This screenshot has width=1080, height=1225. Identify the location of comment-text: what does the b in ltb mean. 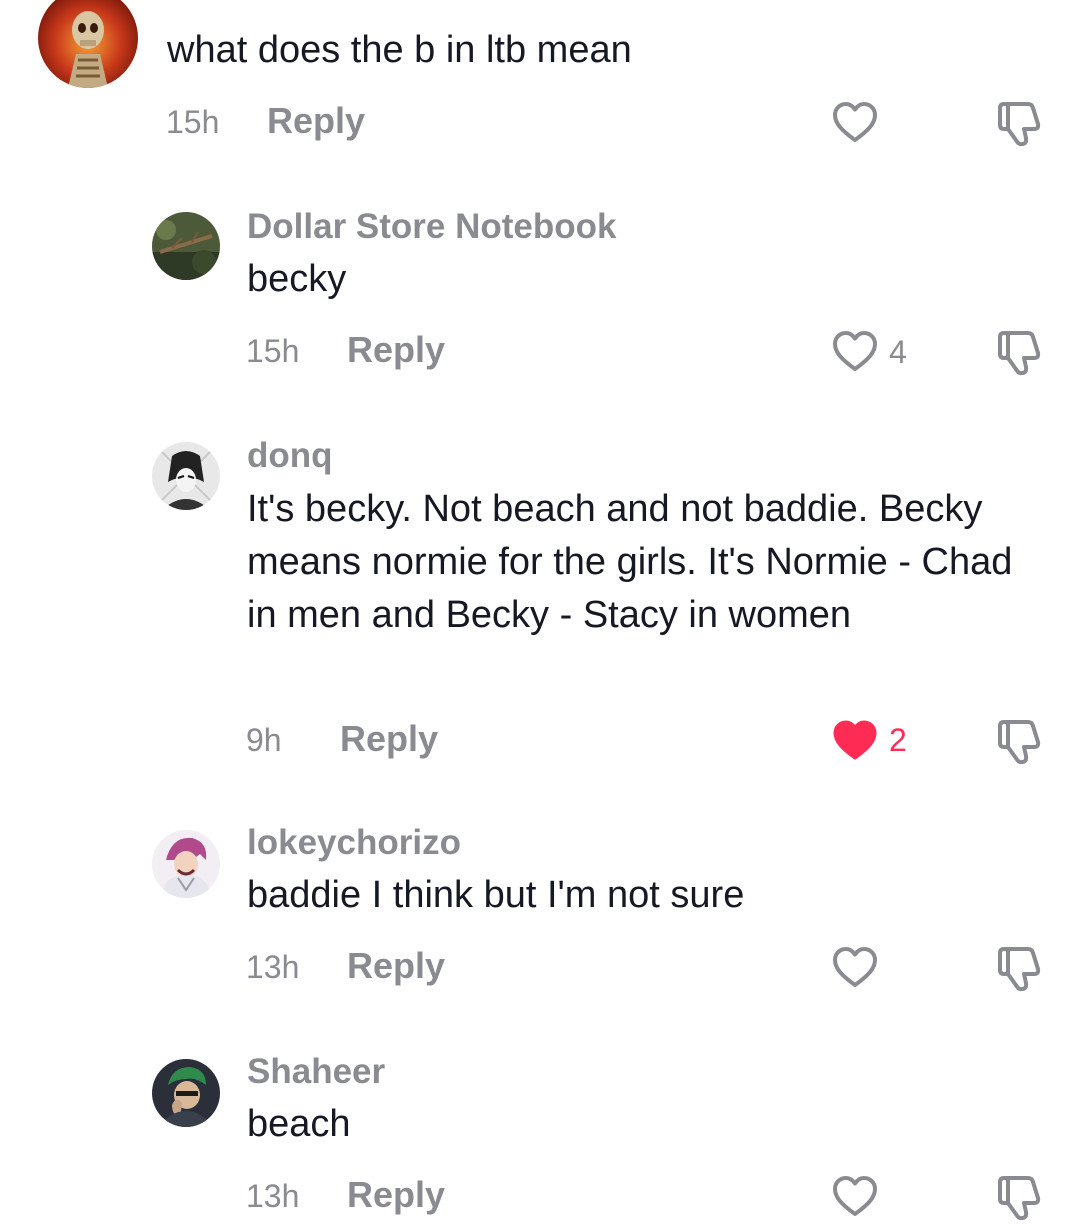
(399, 50).